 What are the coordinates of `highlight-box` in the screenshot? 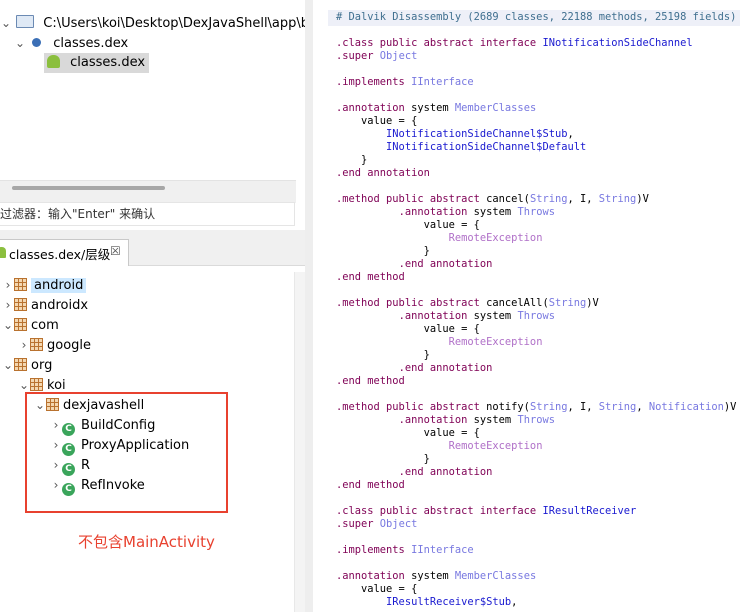 It's located at (126, 452).